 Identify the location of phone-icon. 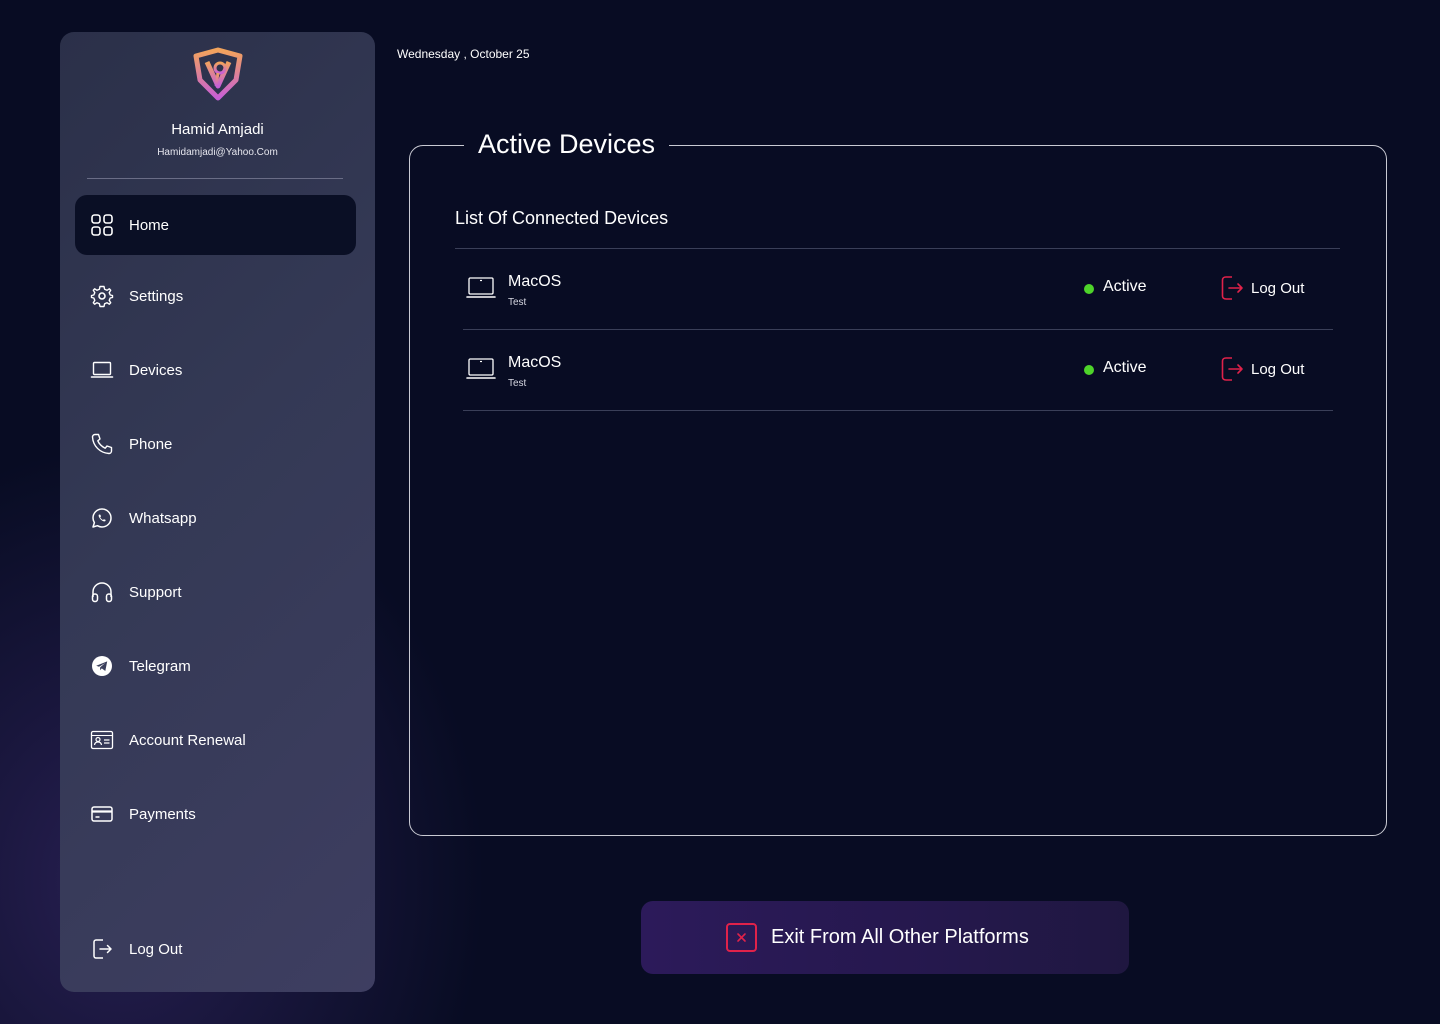
(102, 444).